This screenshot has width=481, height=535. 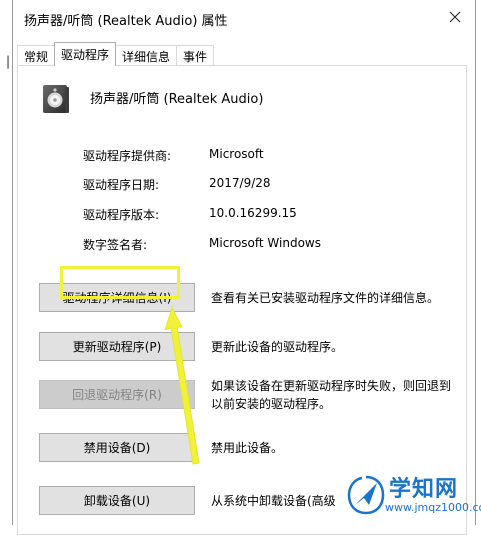 I want to click on rollback-driver-description: 如果该设备在更新驱动程序时失败，则回退到 以前安装的驱动程序。, so click(x=331, y=395).